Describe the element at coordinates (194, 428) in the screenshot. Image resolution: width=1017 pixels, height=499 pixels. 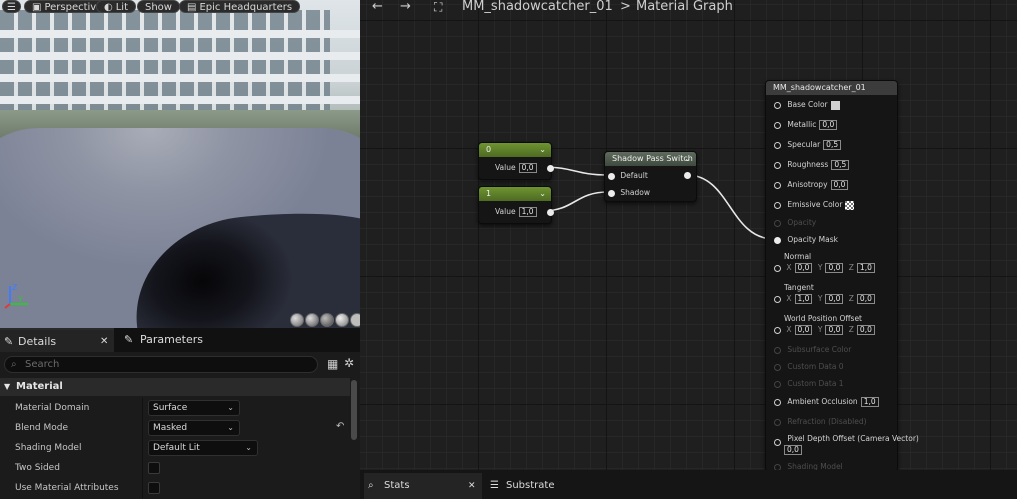
I see `blend-mode-select: Masked ⌄` at that location.